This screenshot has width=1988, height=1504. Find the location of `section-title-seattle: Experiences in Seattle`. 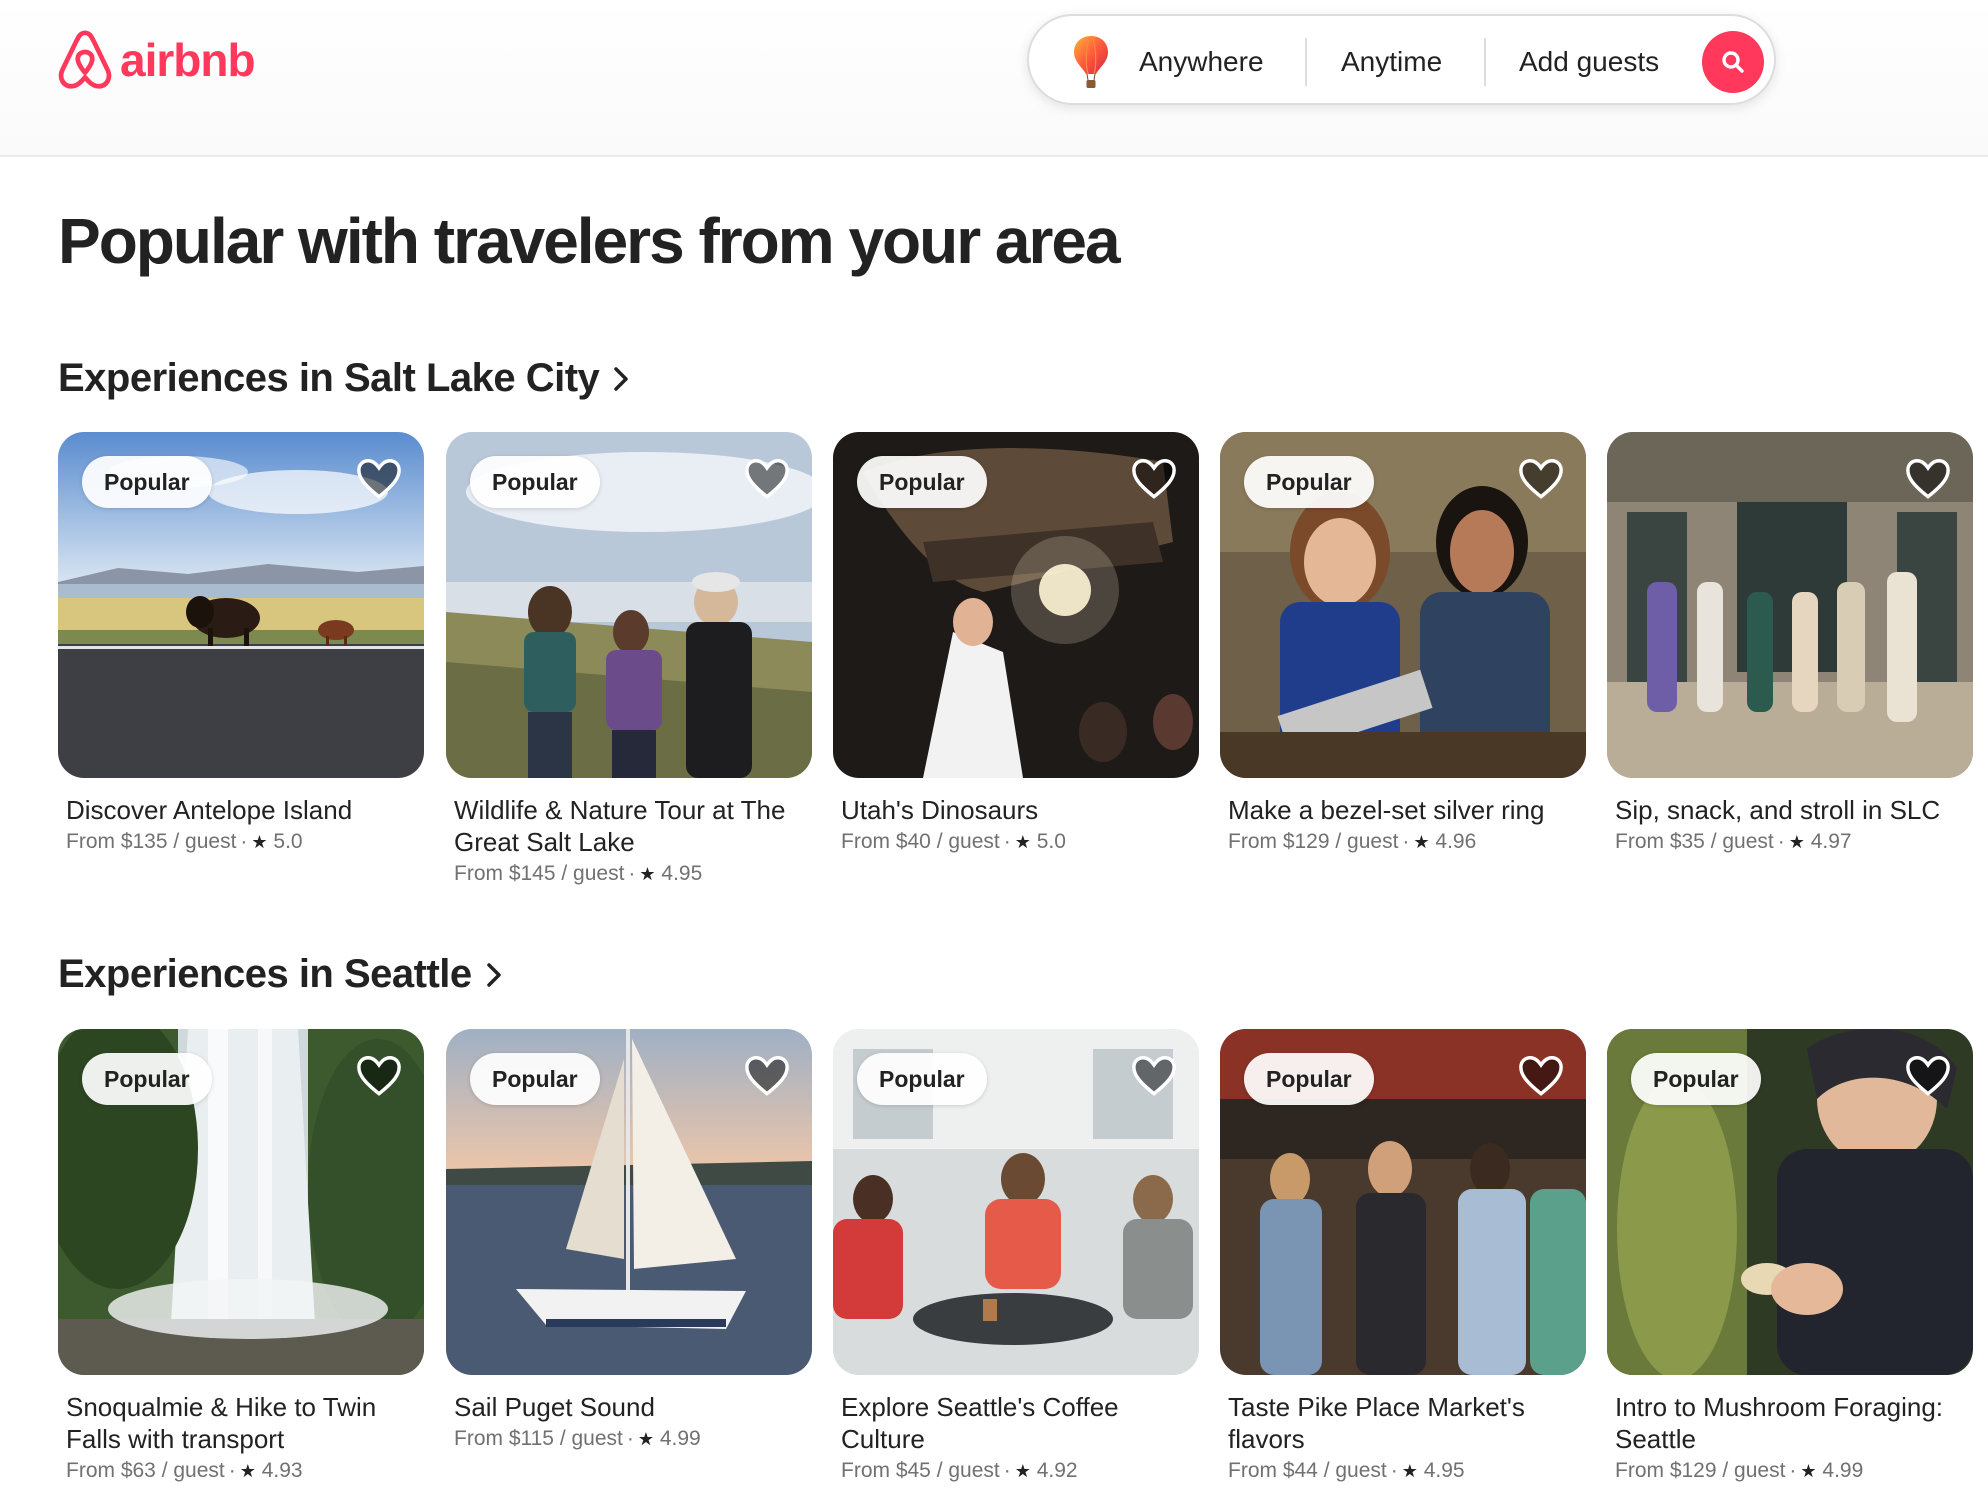

section-title-seattle: Experiences in Seattle is located at coordinates (280, 974).